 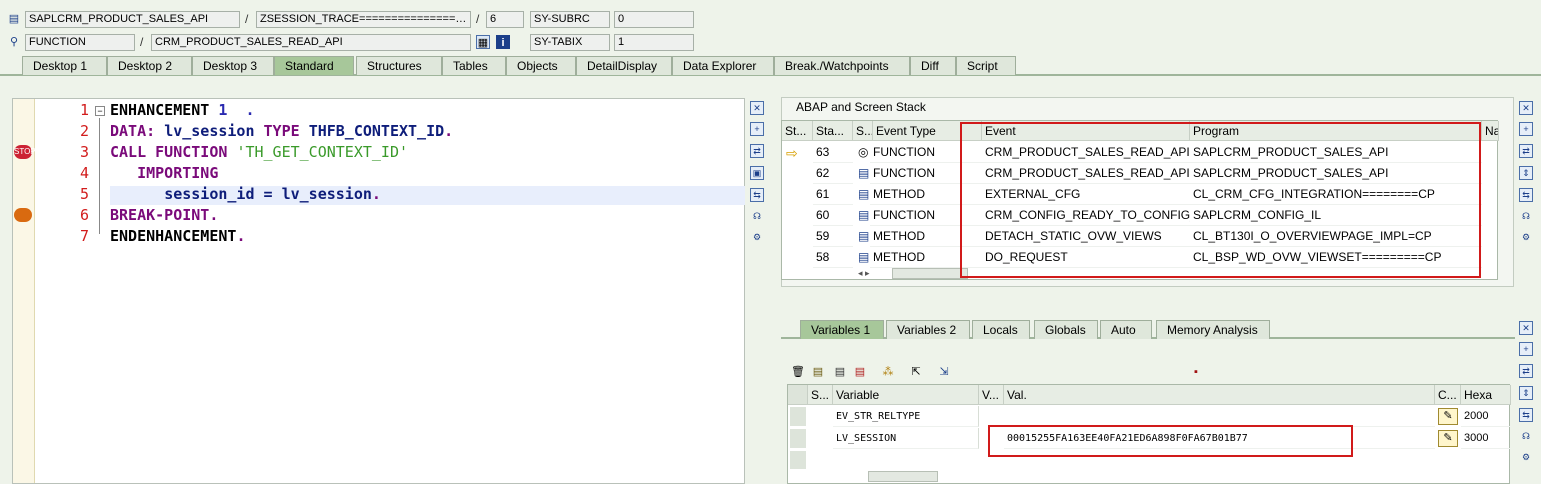 What do you see at coordinates (100, 111) in the screenshot?
I see `collapse-icon: −` at bounding box center [100, 111].